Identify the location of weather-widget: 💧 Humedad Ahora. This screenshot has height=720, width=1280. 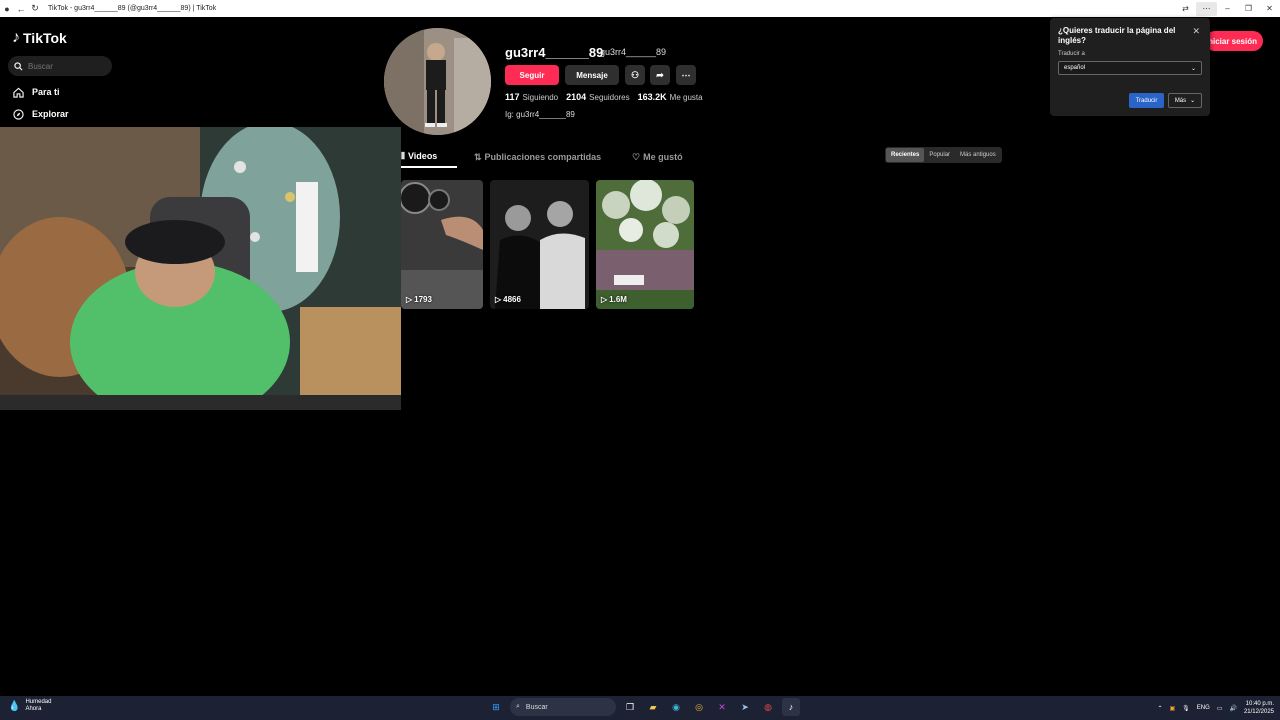
(29, 706).